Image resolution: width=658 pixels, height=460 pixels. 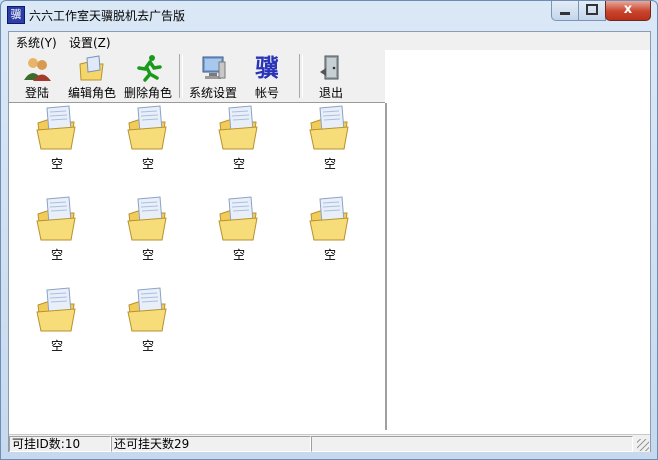 What do you see at coordinates (147, 93) in the screenshot?
I see `delete-role-label: 删除角色` at bounding box center [147, 93].